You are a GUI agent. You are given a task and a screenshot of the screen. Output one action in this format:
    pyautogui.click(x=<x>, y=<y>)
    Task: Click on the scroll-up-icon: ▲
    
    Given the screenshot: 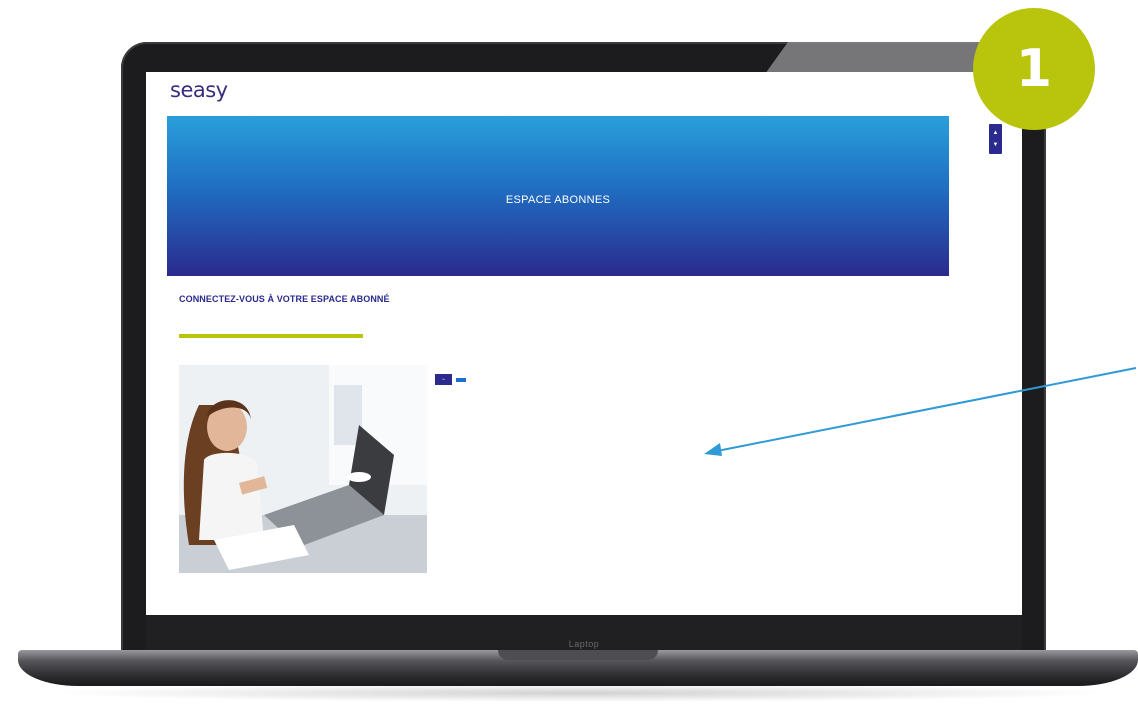 What is the action you would take?
    pyautogui.click(x=996, y=133)
    